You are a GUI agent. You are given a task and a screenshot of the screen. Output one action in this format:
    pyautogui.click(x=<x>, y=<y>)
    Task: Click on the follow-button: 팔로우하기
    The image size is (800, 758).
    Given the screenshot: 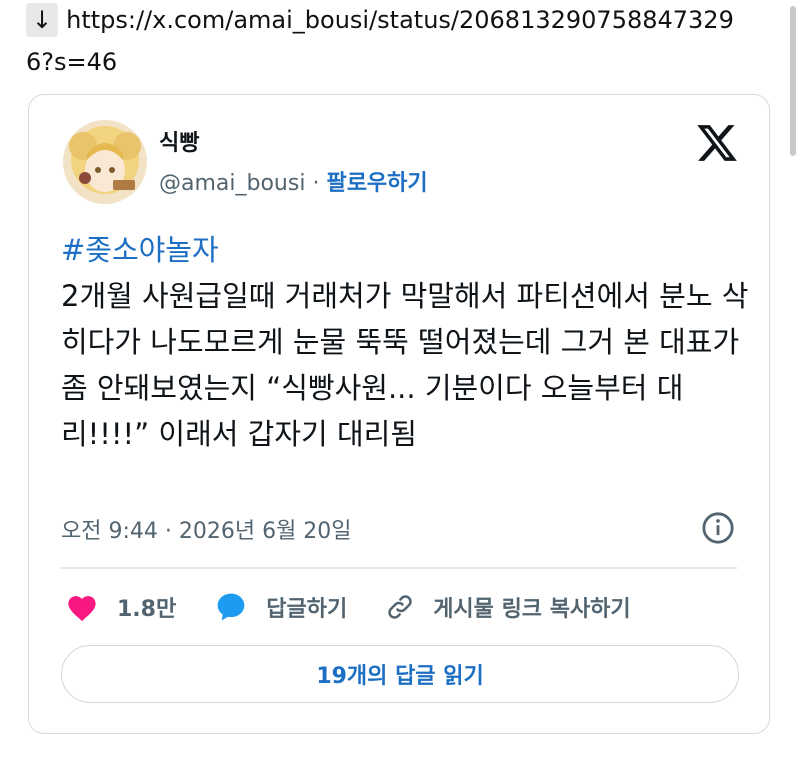 What is the action you would take?
    pyautogui.click(x=376, y=183)
    